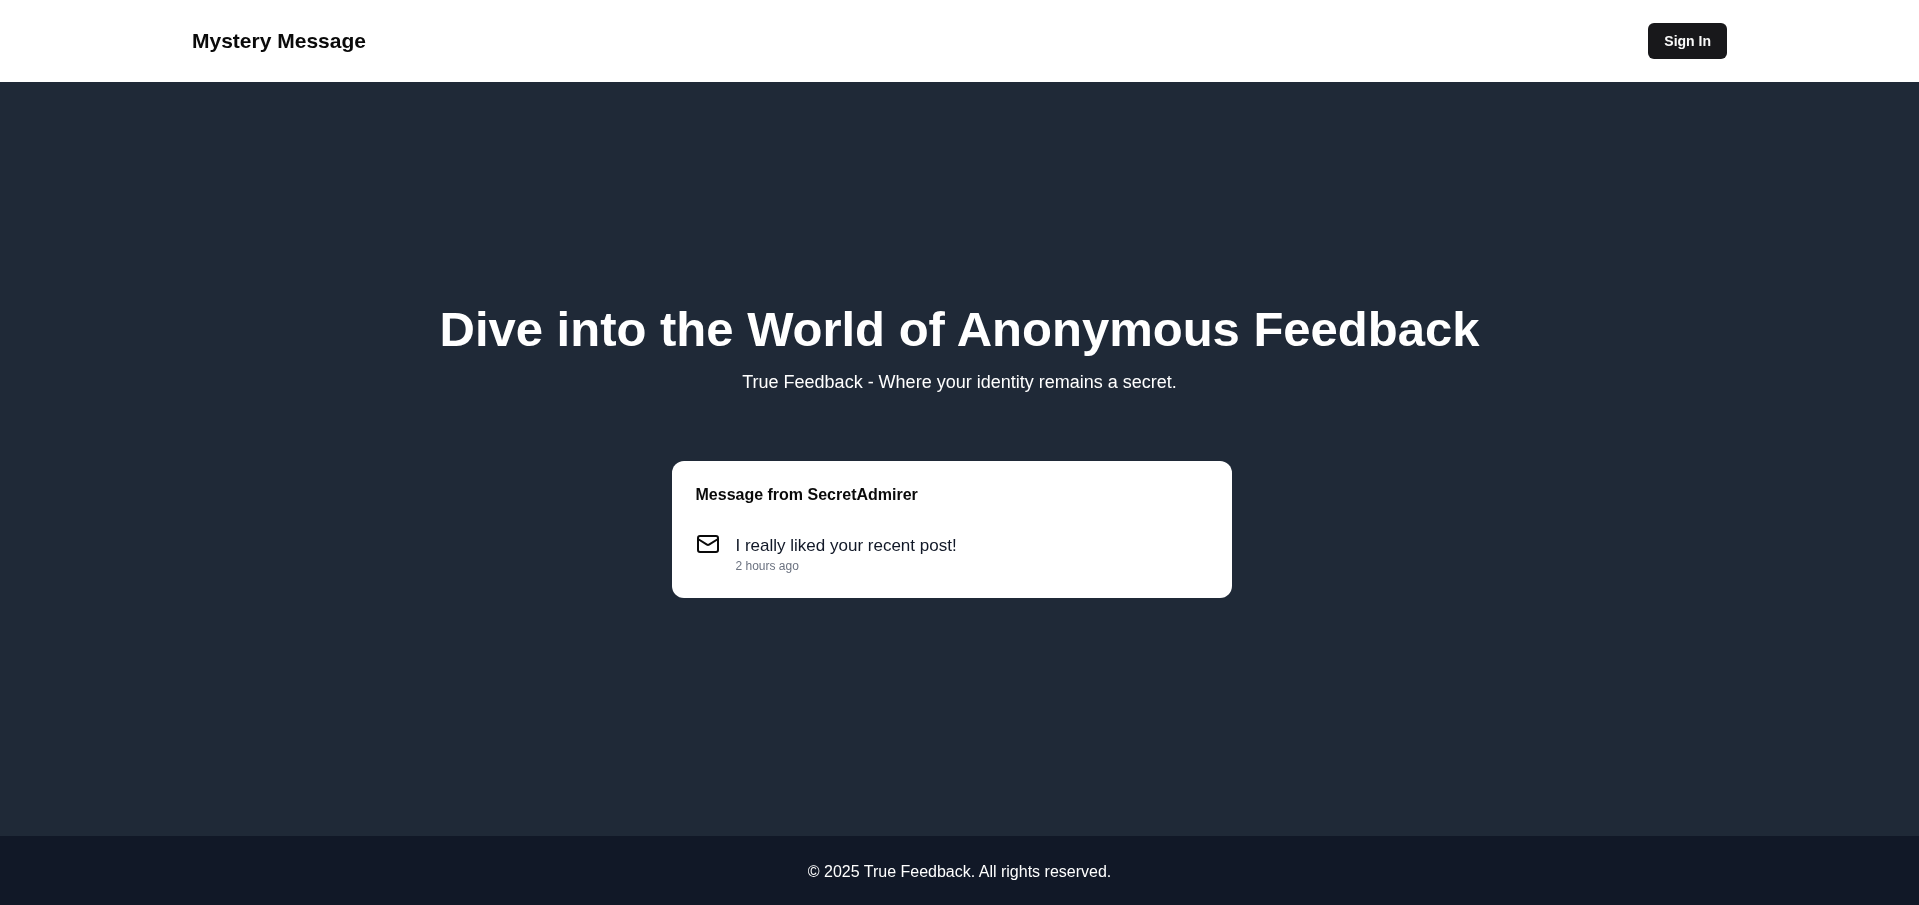 The height and width of the screenshot is (905, 1919). Describe the element at coordinates (1687, 41) in the screenshot. I see `sign-in-button: Sign In` at that location.